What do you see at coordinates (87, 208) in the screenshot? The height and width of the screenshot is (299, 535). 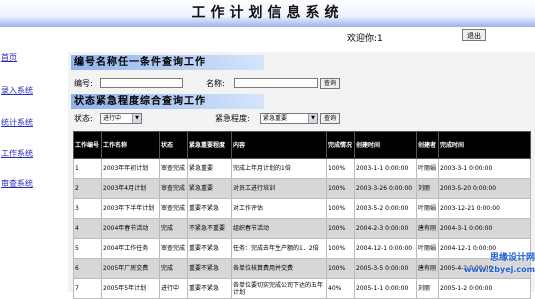 I see `table-cell: 3` at bounding box center [87, 208].